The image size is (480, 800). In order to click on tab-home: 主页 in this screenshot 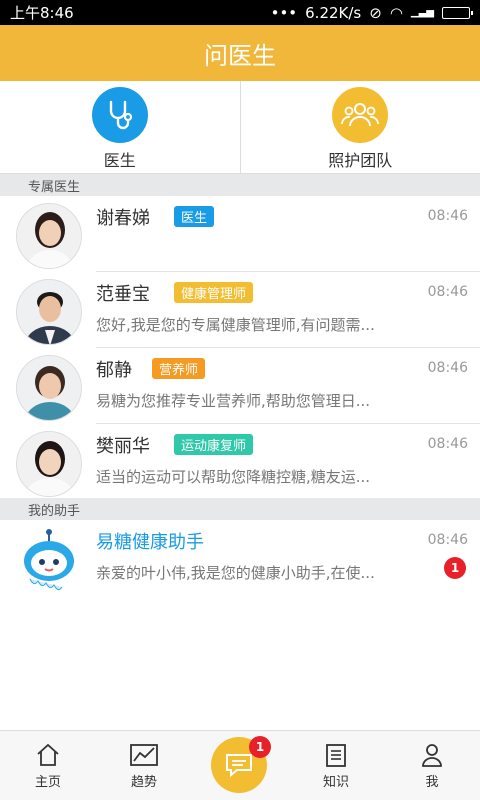, I will do `click(48, 765)`.